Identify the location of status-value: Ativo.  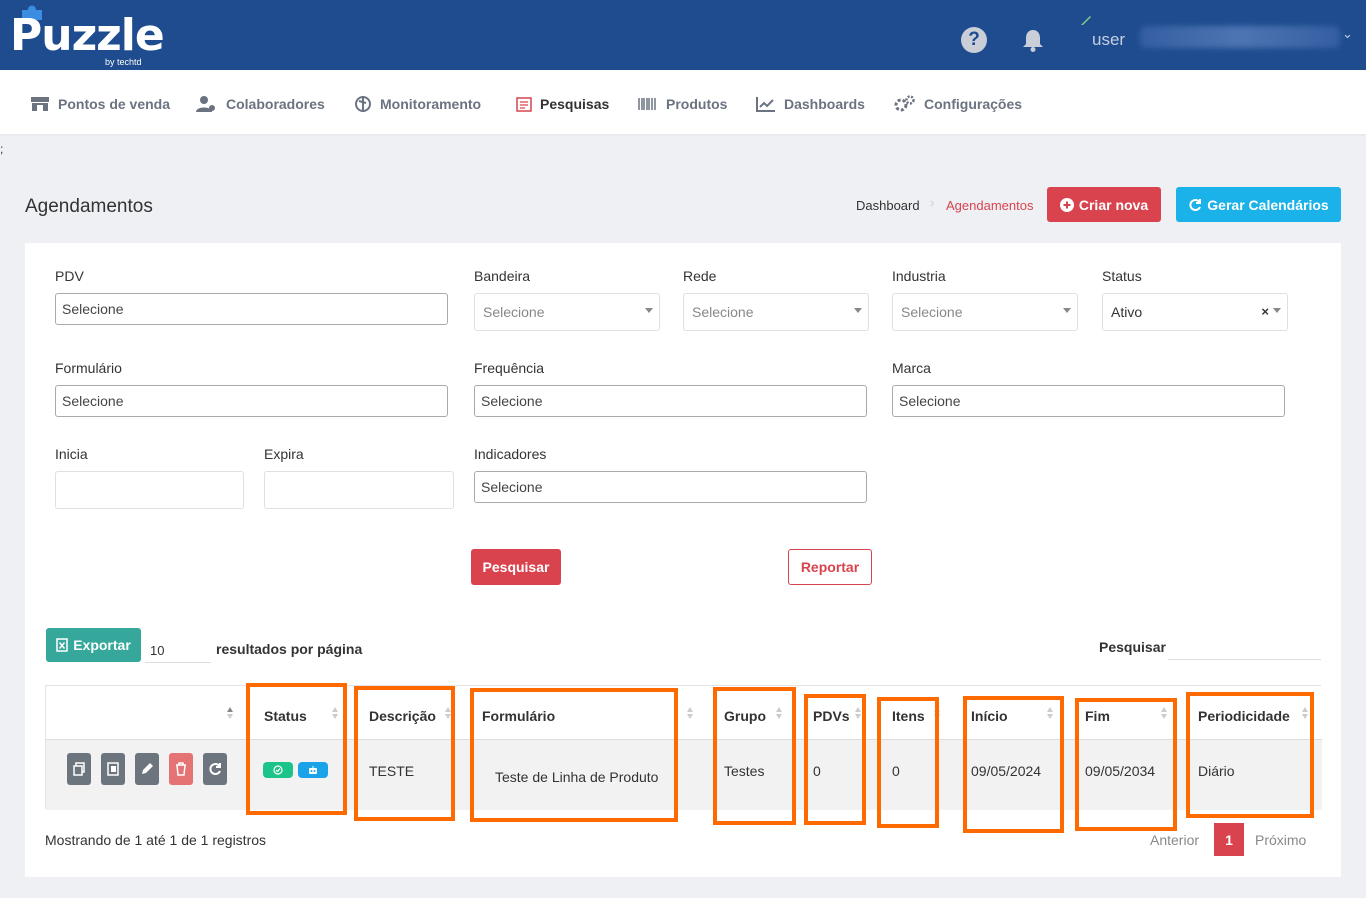
(1127, 312).